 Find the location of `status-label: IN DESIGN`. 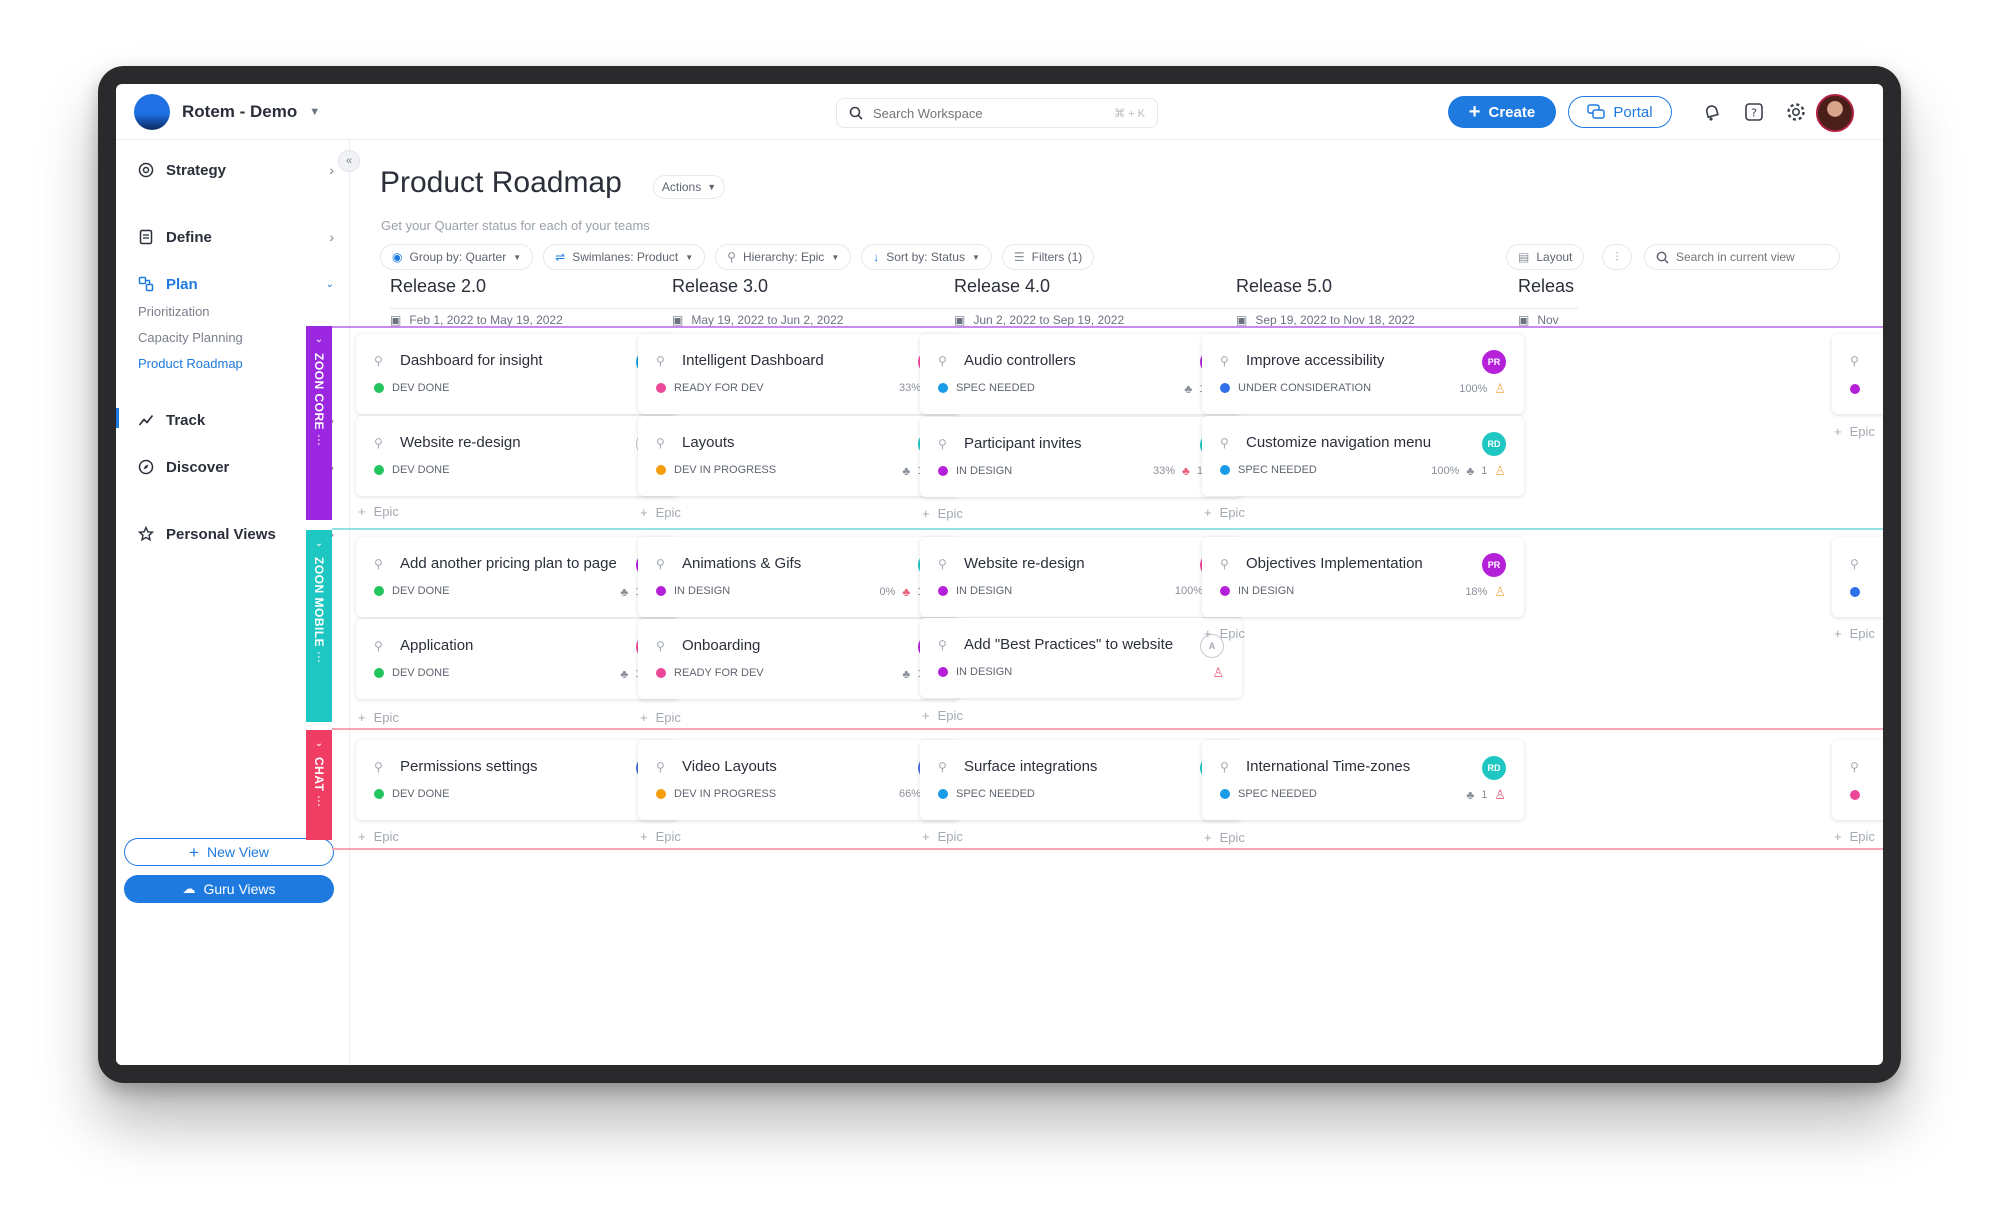

status-label: IN DESIGN is located at coordinates (702, 591).